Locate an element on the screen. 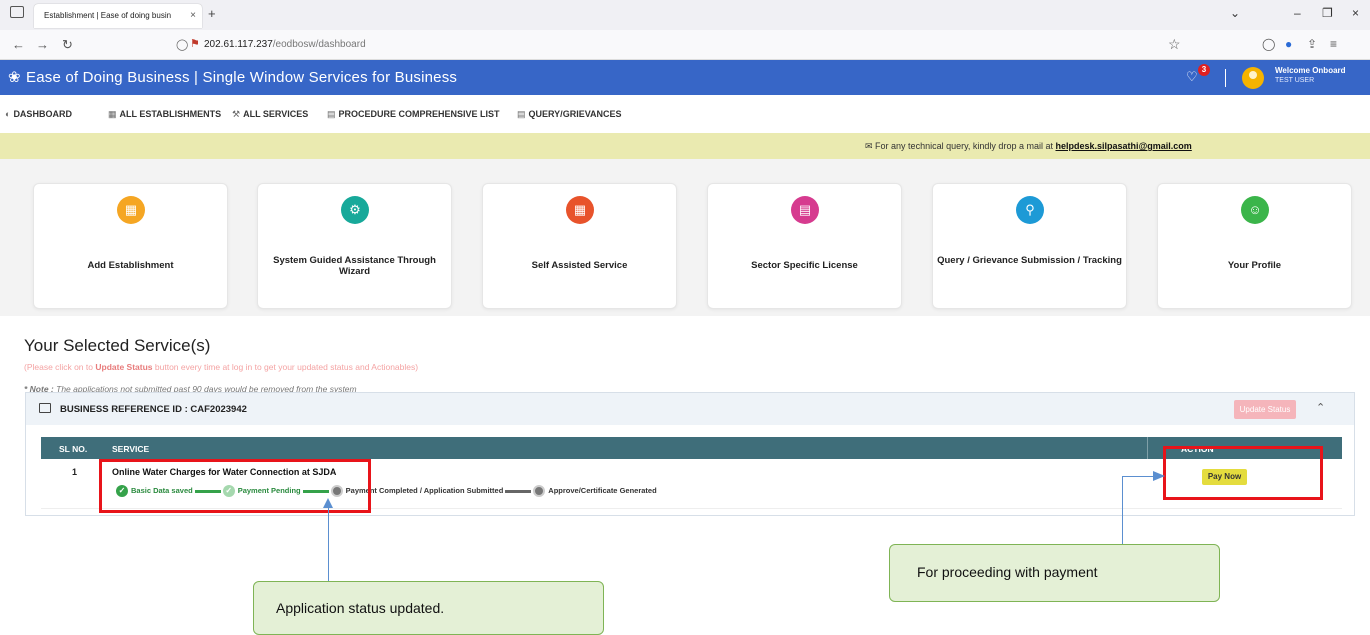 This screenshot has width=1370, height=635. reference-id: CAF2023942 is located at coordinates (218, 409).